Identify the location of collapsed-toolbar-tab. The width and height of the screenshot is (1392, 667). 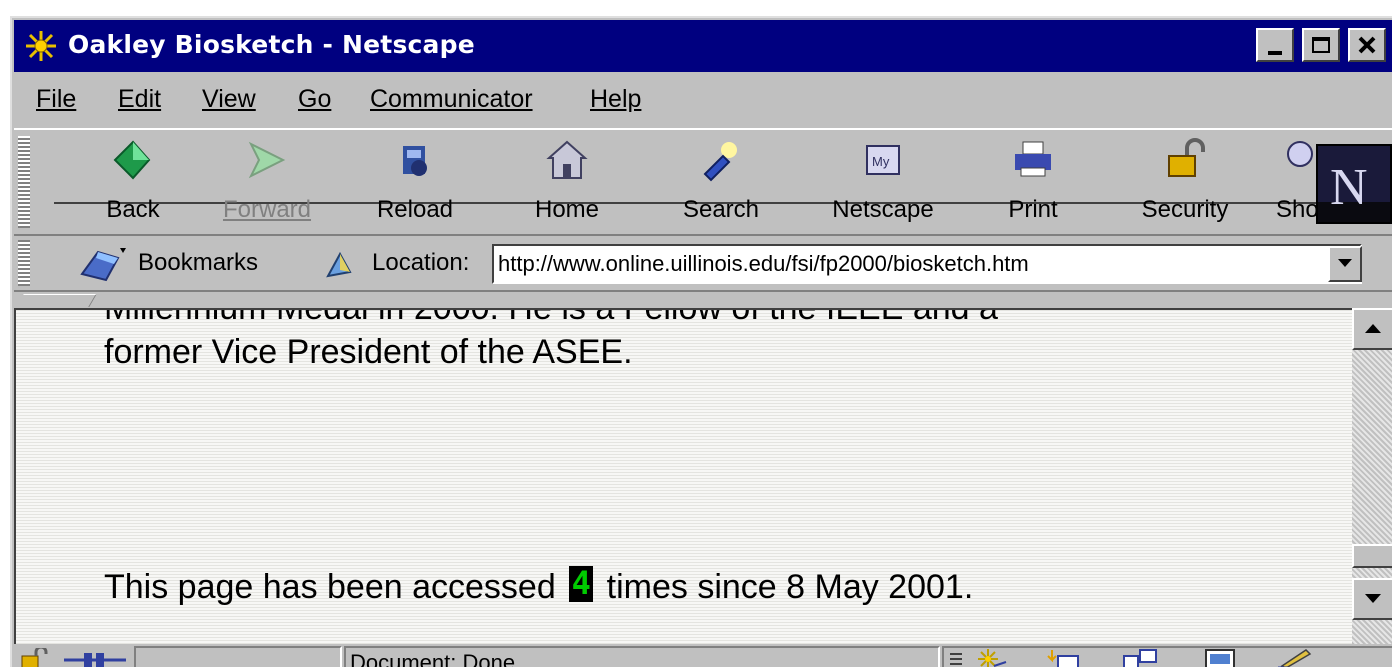
(56, 300).